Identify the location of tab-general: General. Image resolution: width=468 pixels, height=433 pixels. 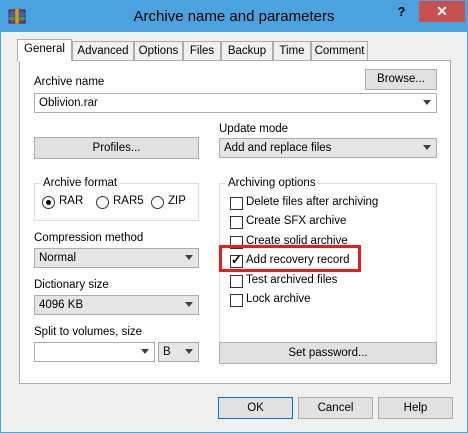
(44, 50).